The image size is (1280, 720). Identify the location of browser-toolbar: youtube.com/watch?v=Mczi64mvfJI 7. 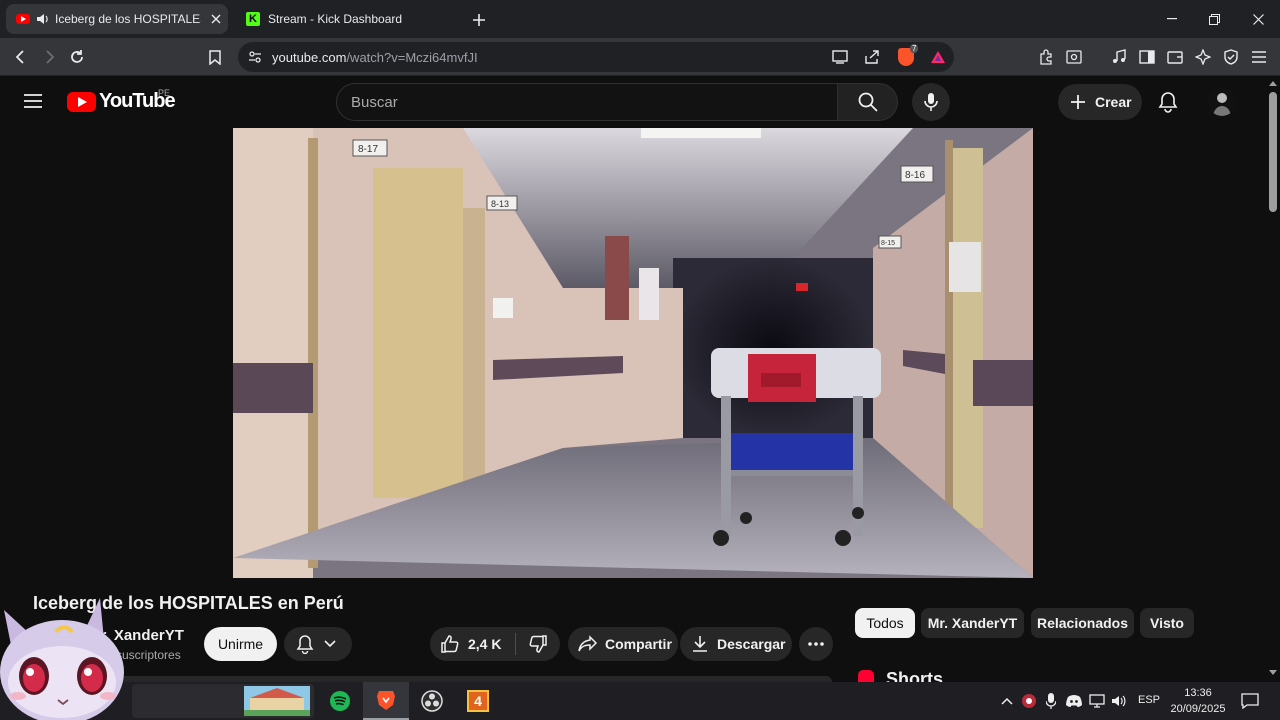
(640, 57).